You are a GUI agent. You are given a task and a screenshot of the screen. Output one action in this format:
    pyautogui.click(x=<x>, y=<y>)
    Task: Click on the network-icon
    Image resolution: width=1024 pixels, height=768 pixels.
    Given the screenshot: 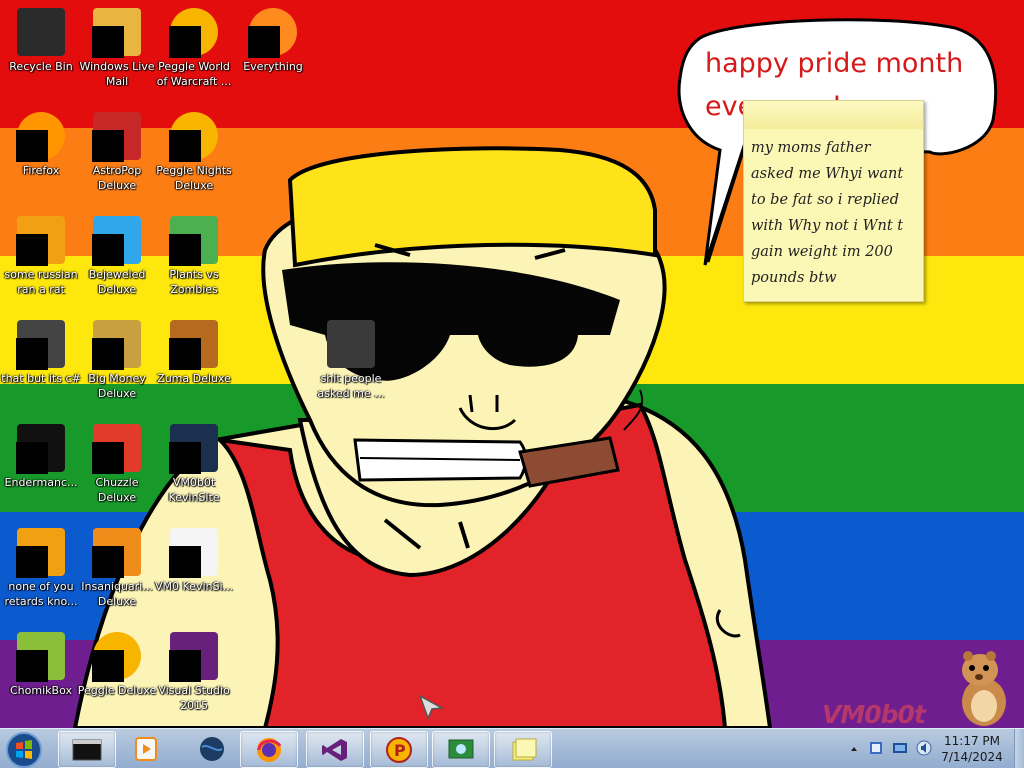 What is the action you would take?
    pyautogui.click(x=461, y=749)
    